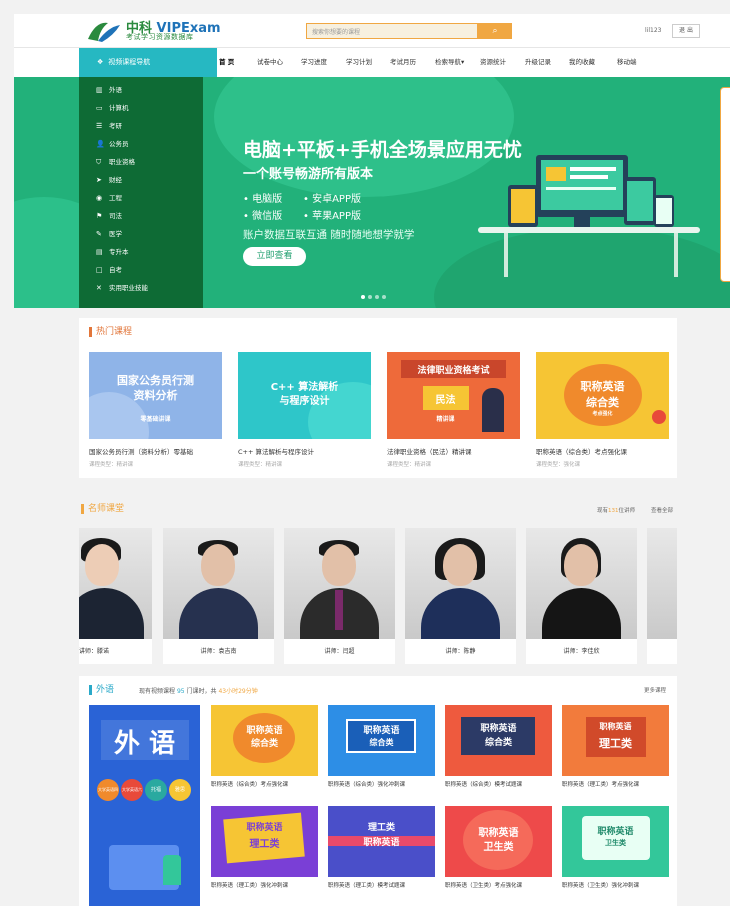  Describe the element at coordinates (538, 62) in the screenshot. I see `nav-upgrade: 升级记录` at that location.